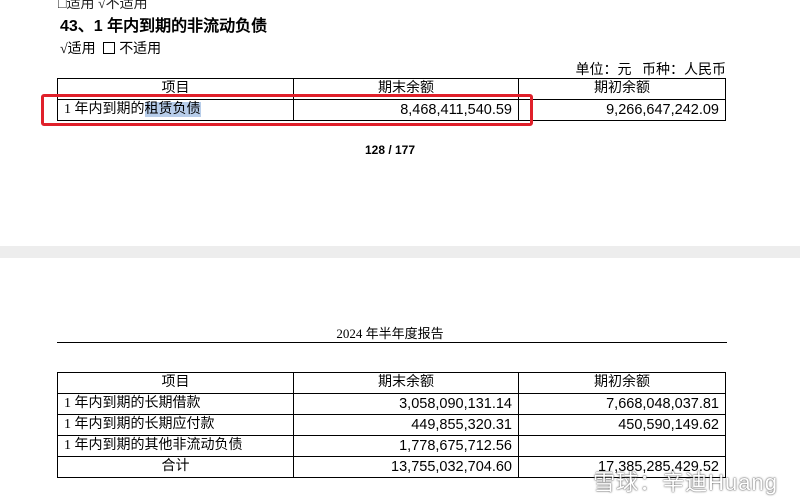 The image size is (800, 503). I want to click on table-header-row: 项目 期末余额 期初余额, so click(391, 383).